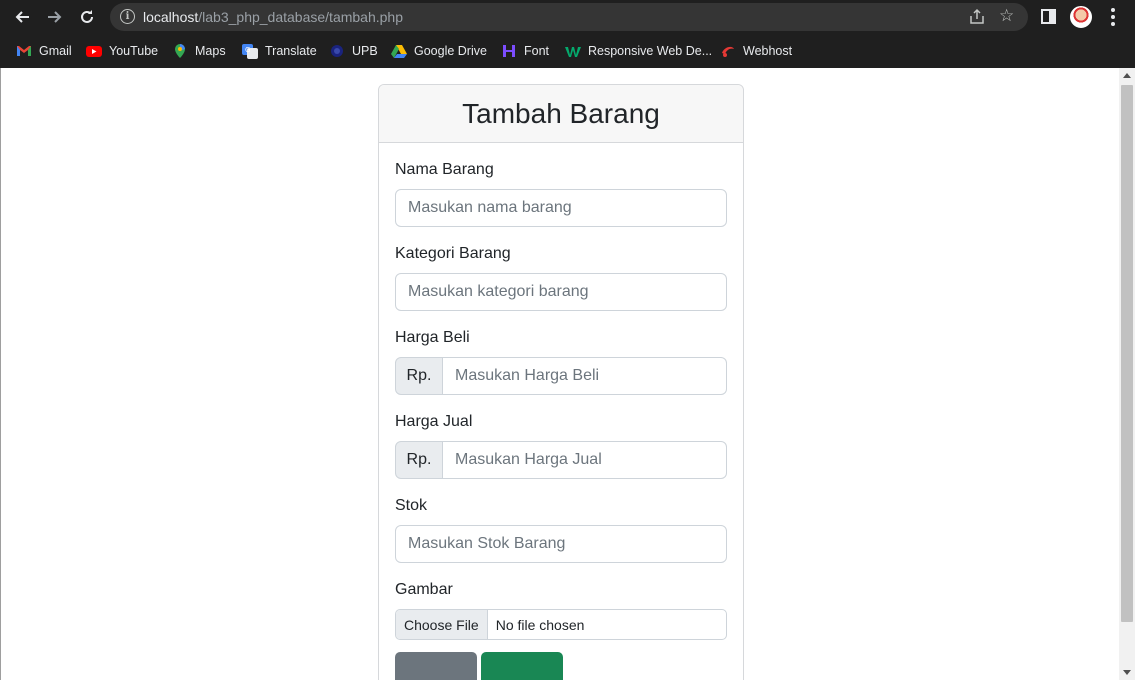  I want to click on w3-icon, so click(573, 51).